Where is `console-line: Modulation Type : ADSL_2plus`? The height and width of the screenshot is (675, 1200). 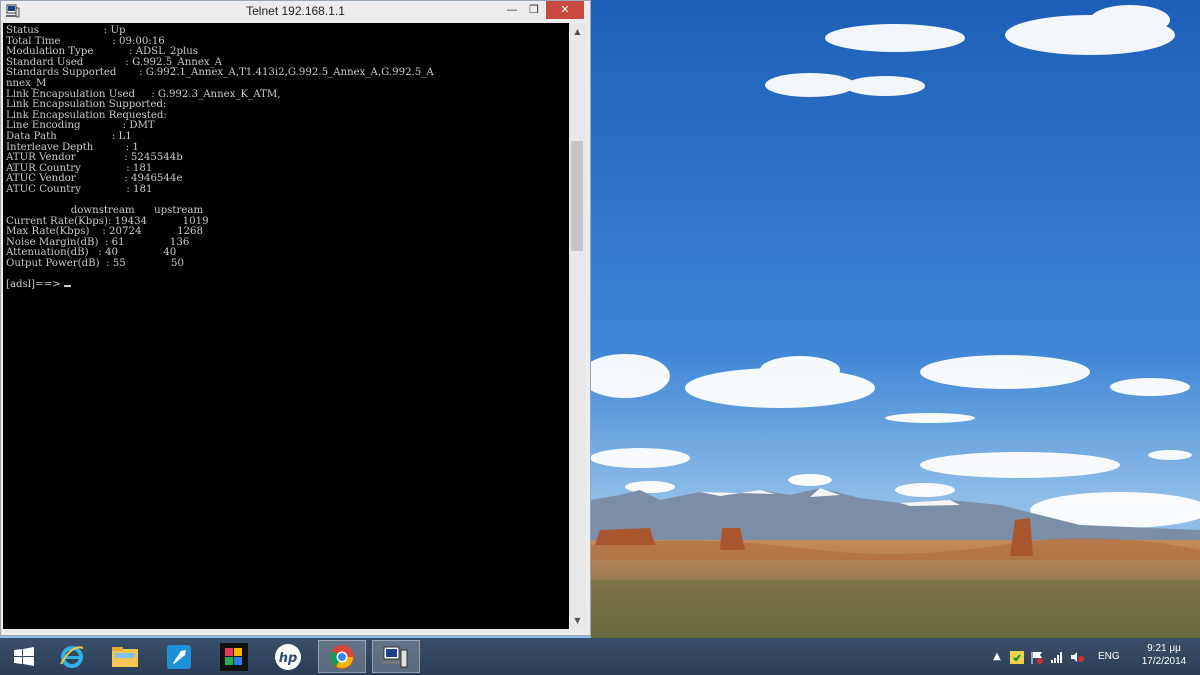 console-line: Modulation Type : ADSL_2plus is located at coordinates (102, 52).